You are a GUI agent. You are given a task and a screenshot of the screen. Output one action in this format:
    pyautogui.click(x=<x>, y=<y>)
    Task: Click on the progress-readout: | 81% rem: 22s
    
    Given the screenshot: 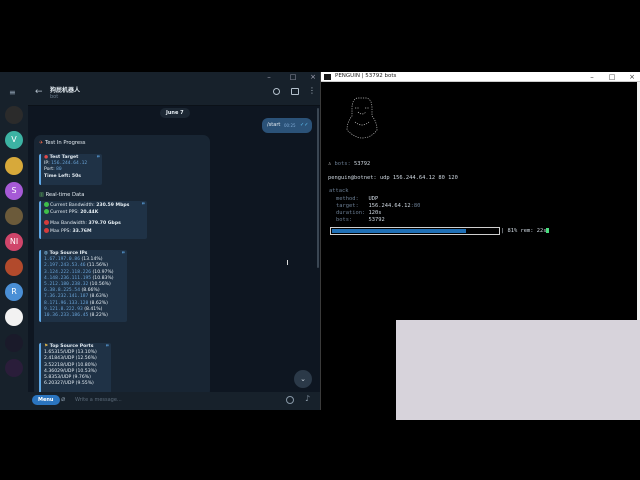 What is the action you would take?
    pyautogui.click(x=524, y=231)
    